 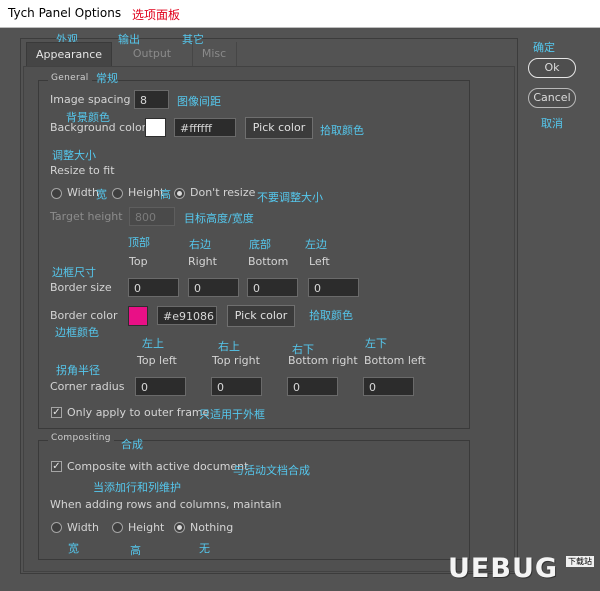 I want to click on top-label: Top, so click(x=138, y=261).